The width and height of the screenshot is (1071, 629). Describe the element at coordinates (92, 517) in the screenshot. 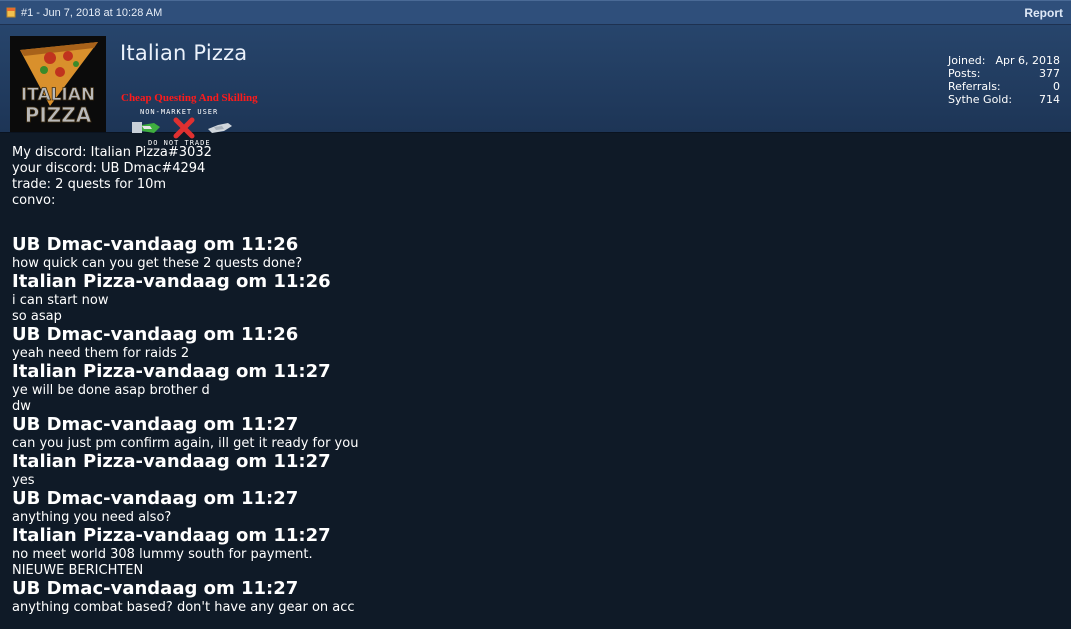

I see `message-line: anything you need also?` at that location.